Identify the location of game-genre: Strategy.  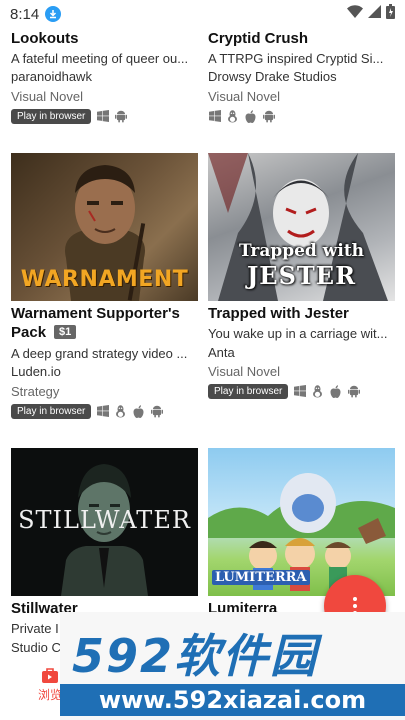
(35, 391).